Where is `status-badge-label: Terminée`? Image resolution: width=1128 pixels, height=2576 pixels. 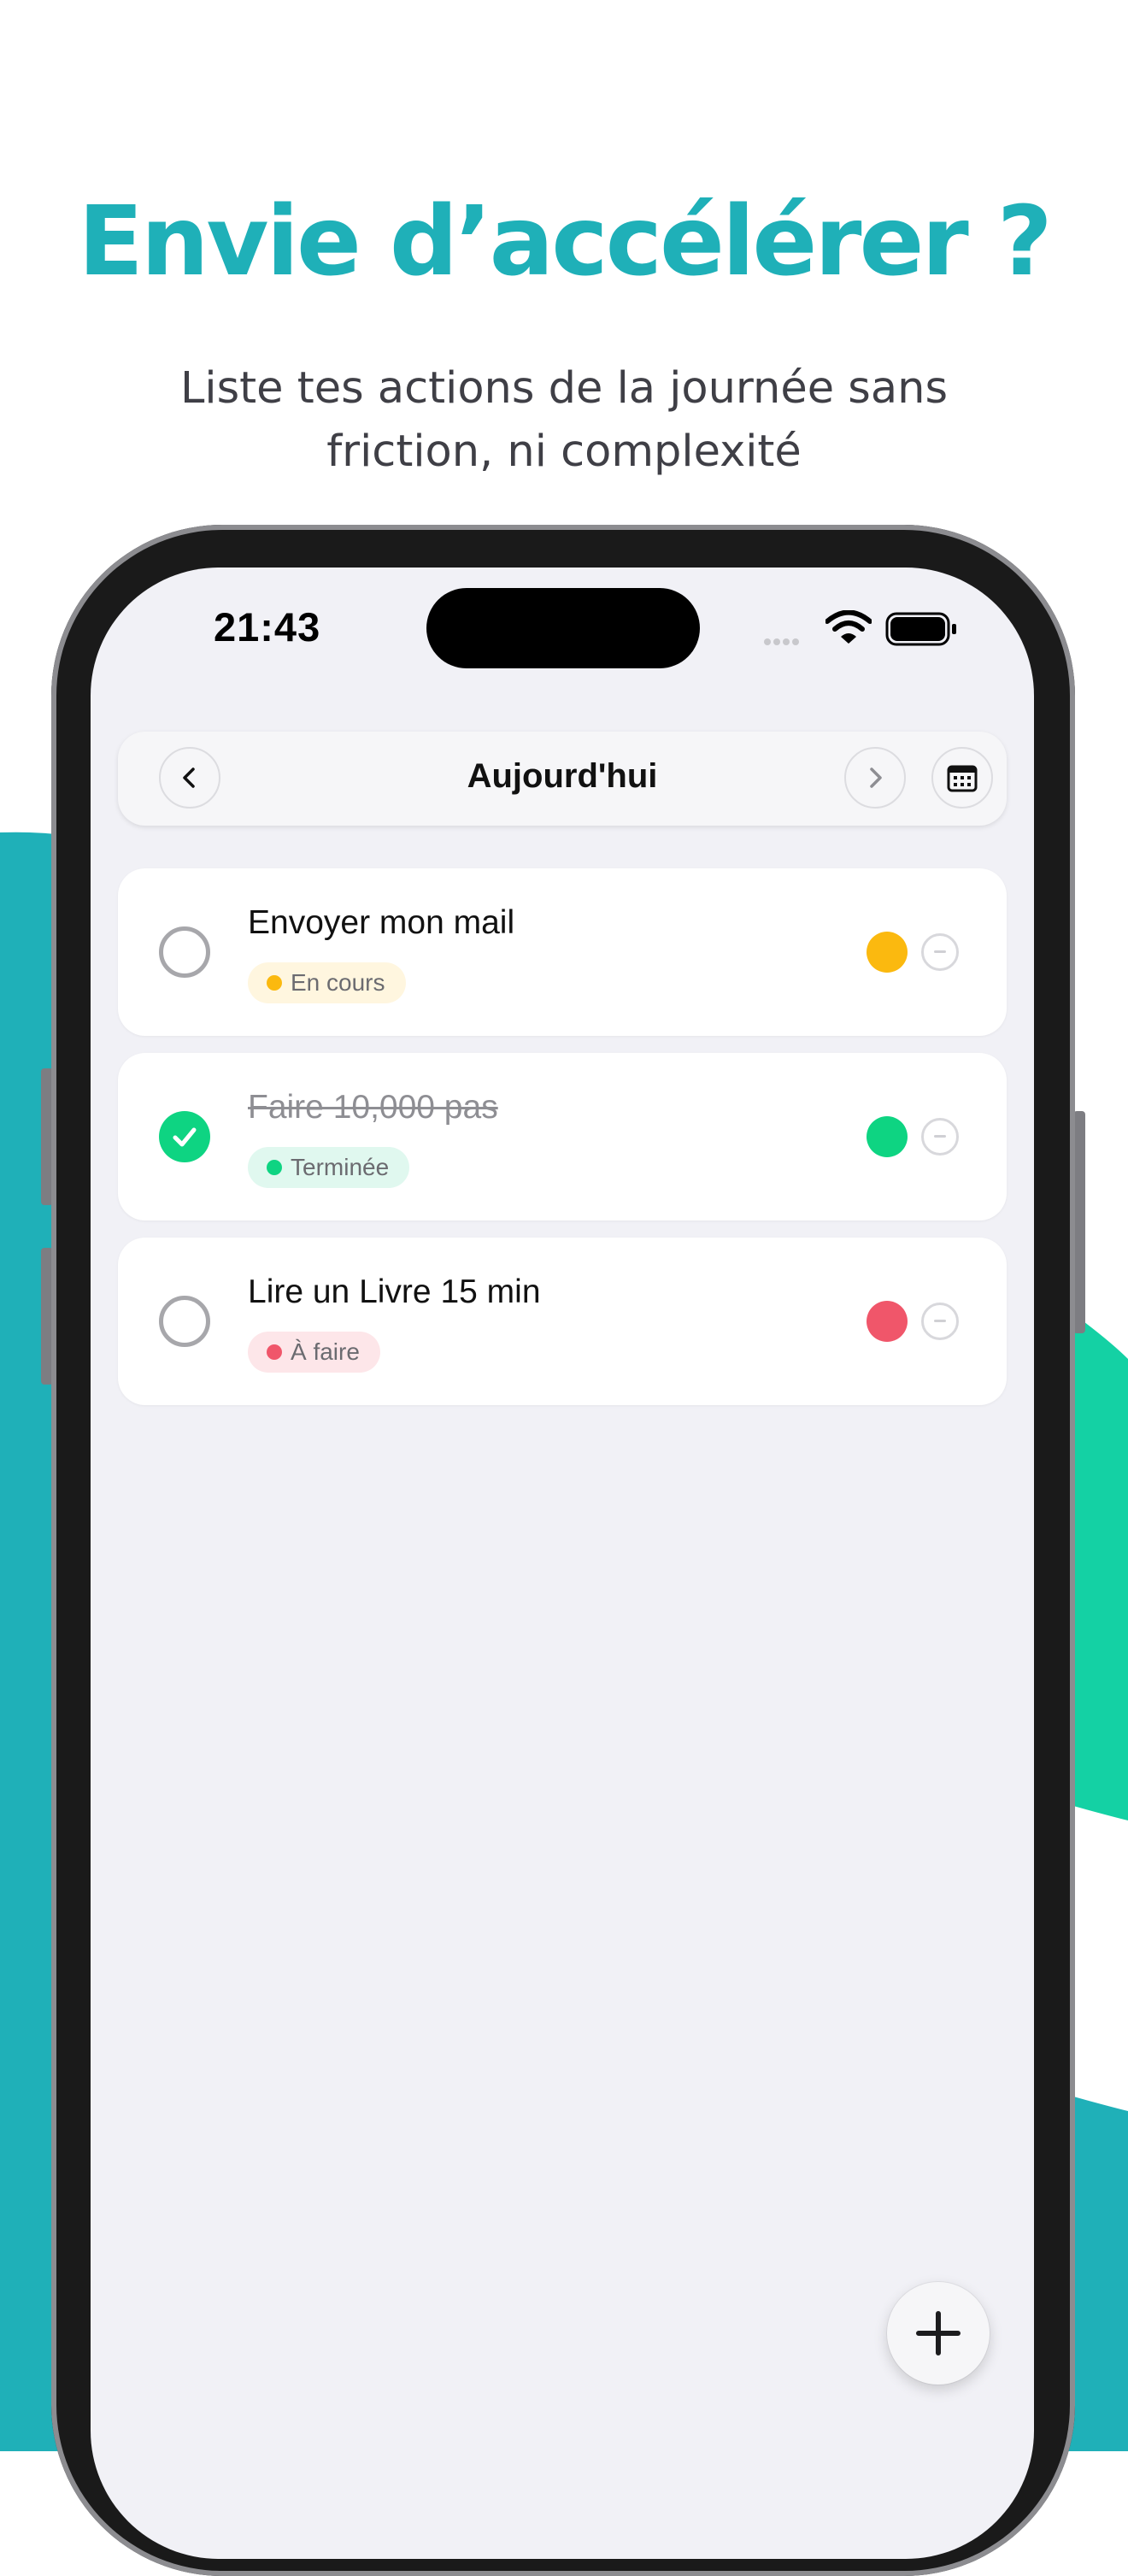 status-badge-label: Terminée is located at coordinates (340, 1167).